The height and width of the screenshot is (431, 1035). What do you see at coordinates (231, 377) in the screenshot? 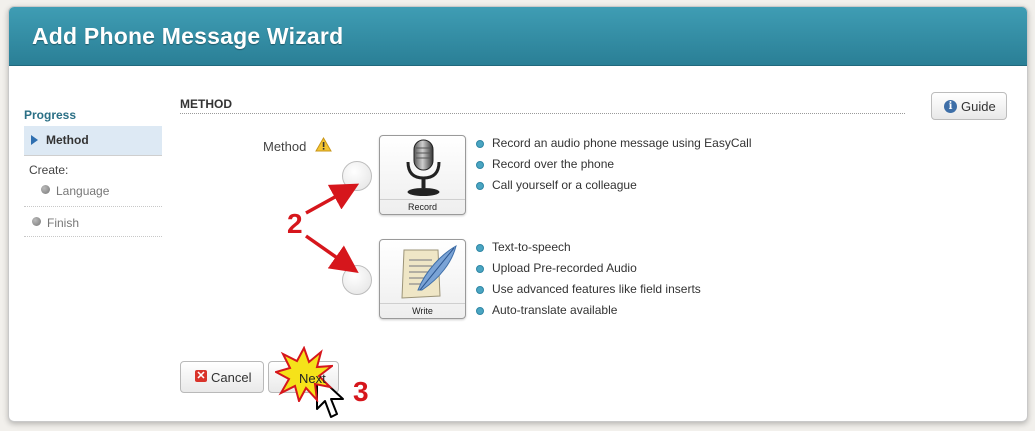
I see `cancel-button-label: Cancel` at bounding box center [231, 377].